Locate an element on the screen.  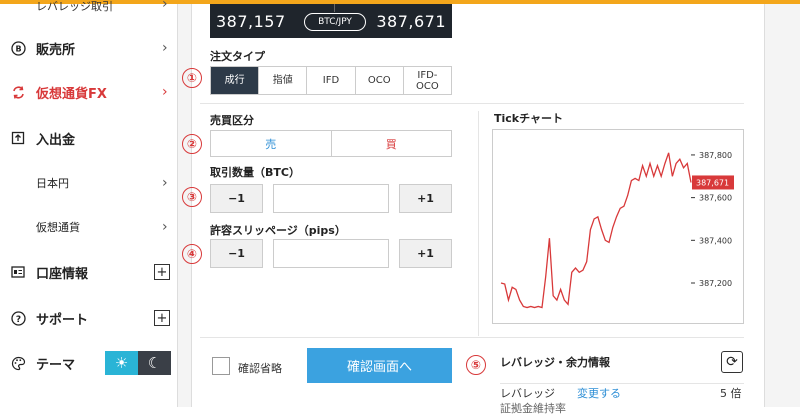
order-type-ifd-oco: IFD- OCO is located at coordinates (427, 80).